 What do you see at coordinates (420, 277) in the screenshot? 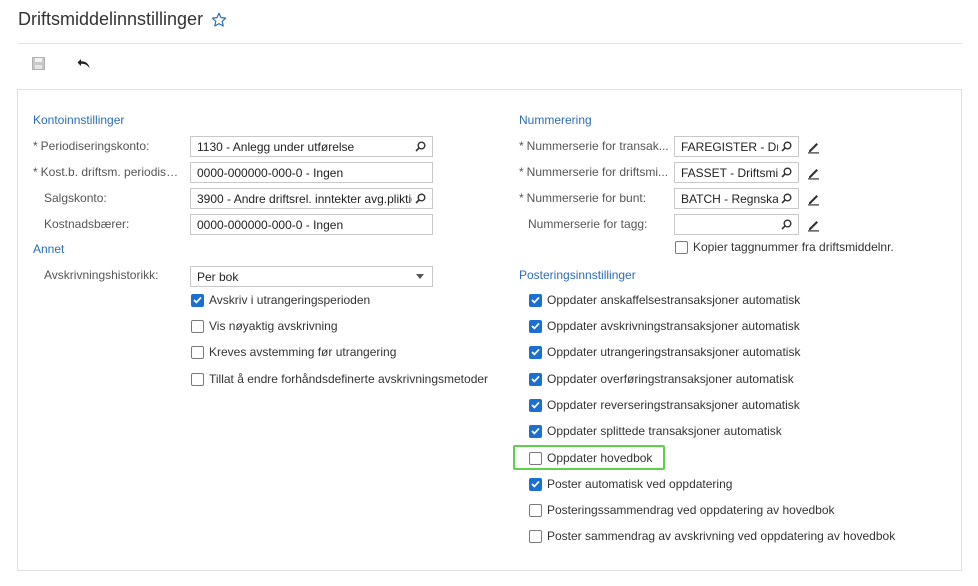
I see `chevron-down-icon` at bounding box center [420, 277].